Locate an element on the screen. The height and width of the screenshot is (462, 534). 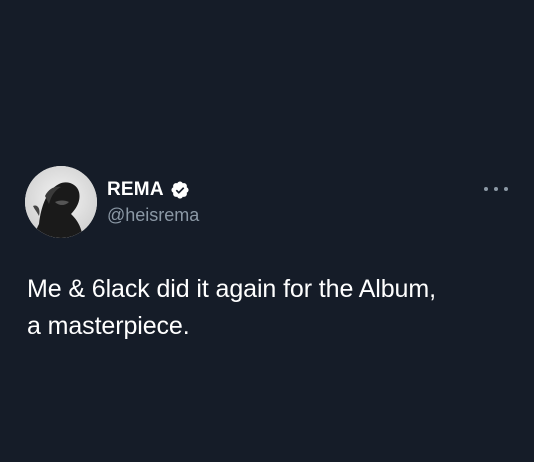
verified-badge-icon is located at coordinates (180, 190).